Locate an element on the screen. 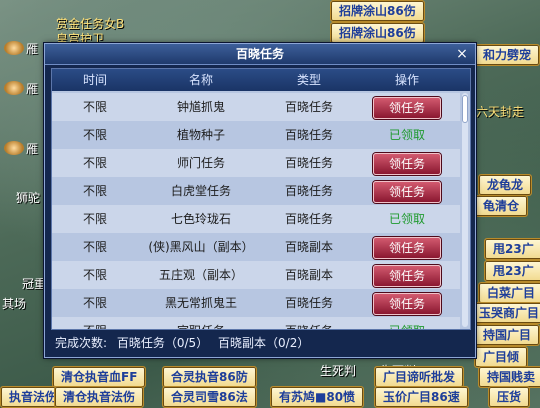 Image resolution: width=540 pixels, height=408 pixels. table-row: 不限 白虎堂任务 百晓任务 领任务 is located at coordinates (256, 191).